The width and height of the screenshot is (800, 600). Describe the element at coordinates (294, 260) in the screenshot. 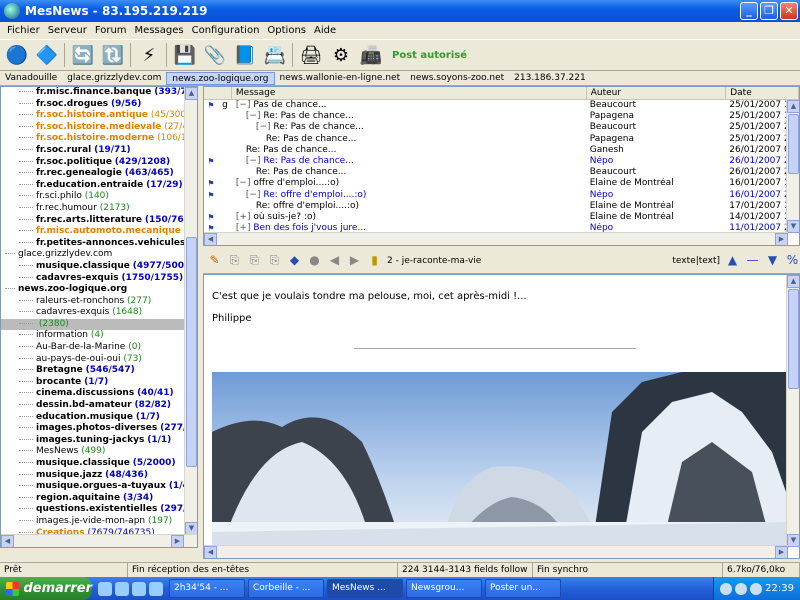

I see `bookmark-icon: ◆` at that location.